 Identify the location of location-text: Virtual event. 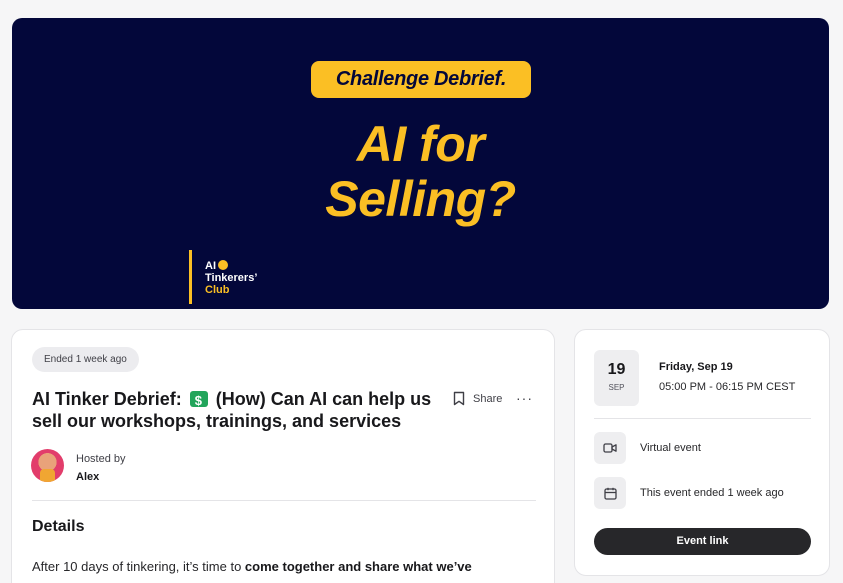
(670, 448).